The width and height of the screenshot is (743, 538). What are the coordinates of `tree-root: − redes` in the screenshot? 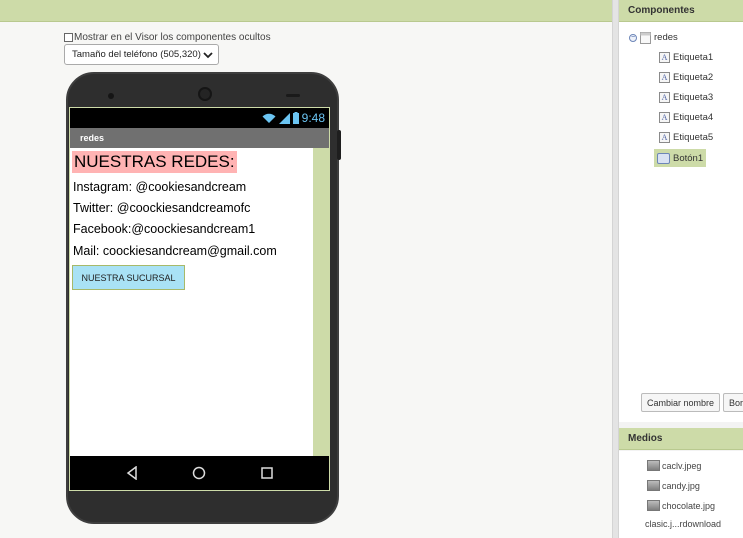 It's located at (653, 37).